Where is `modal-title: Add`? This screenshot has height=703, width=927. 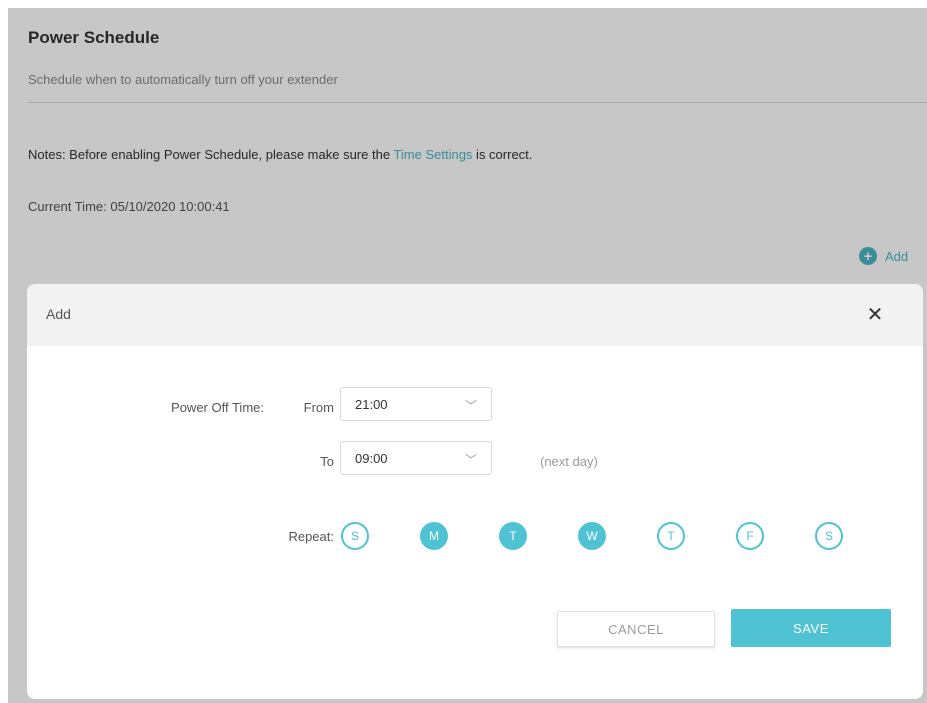 modal-title: Add is located at coordinates (58, 314).